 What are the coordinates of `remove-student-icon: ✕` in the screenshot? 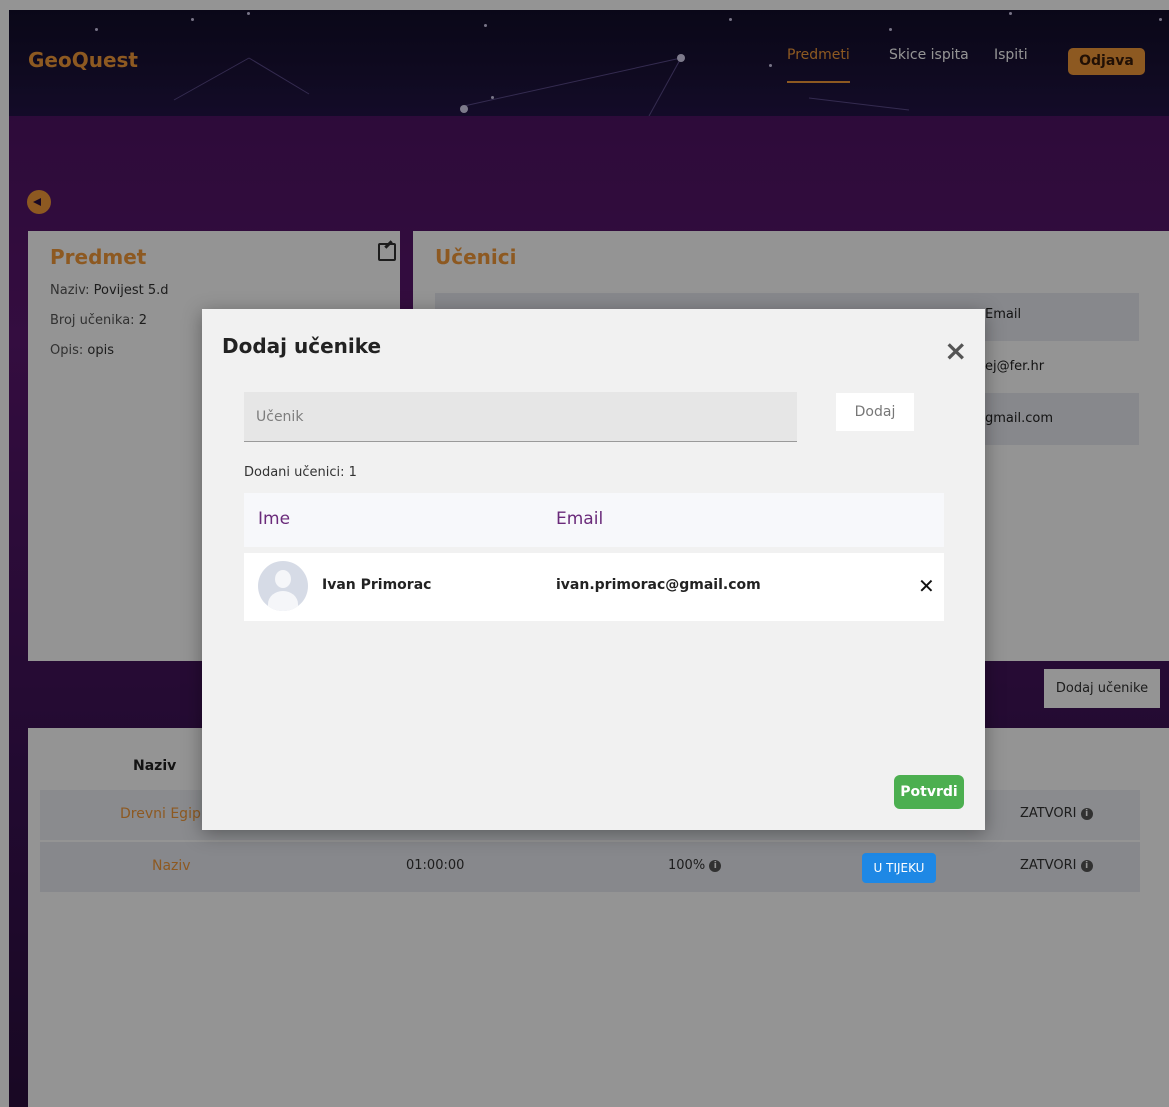 It's located at (926, 586).